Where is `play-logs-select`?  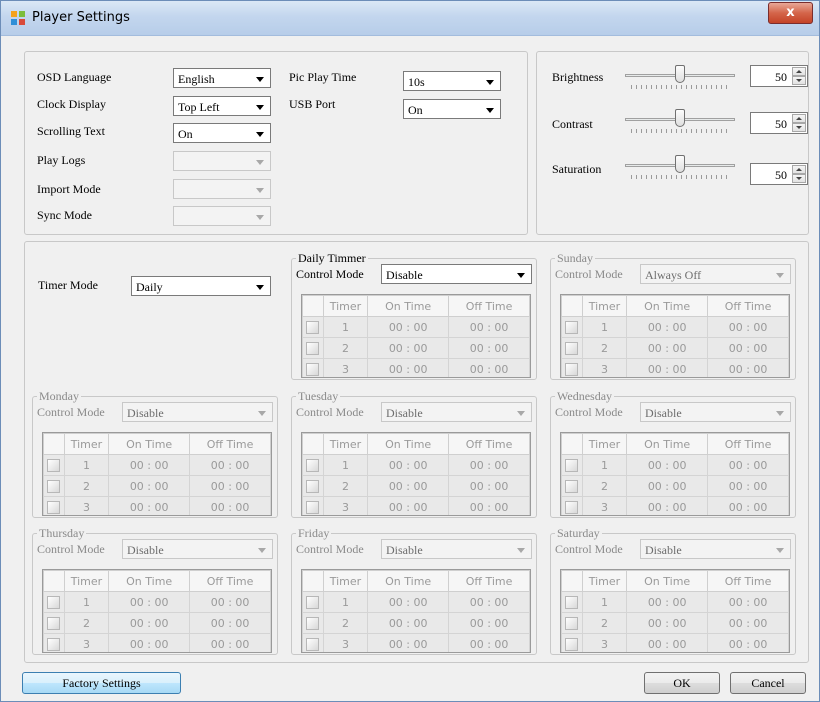 play-logs-select is located at coordinates (222, 161).